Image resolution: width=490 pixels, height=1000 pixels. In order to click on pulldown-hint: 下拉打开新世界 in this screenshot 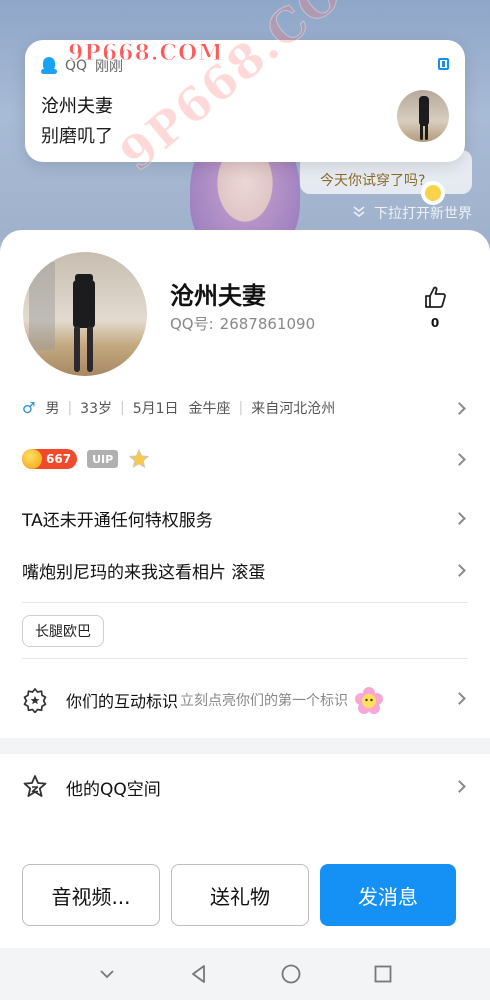, I will do `click(412, 213)`.